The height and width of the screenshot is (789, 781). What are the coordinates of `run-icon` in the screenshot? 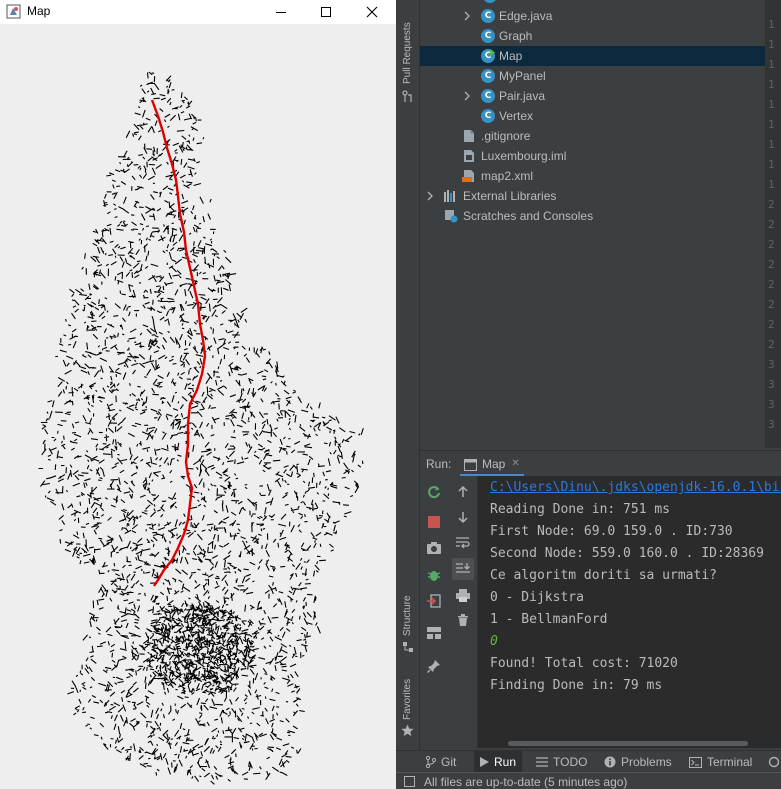 It's located at (484, 762).